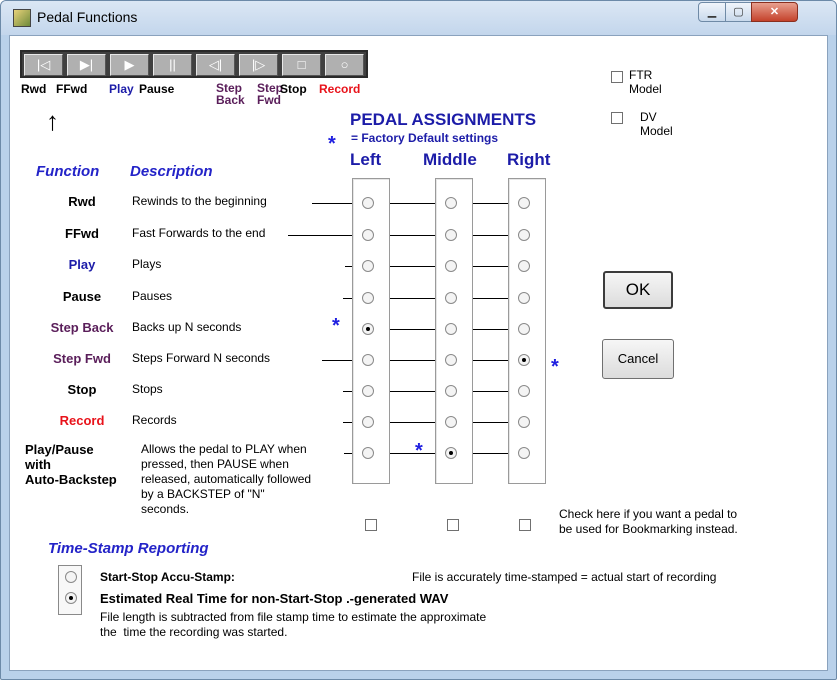  What do you see at coordinates (638, 290) in the screenshot?
I see `ok-button: OK` at bounding box center [638, 290].